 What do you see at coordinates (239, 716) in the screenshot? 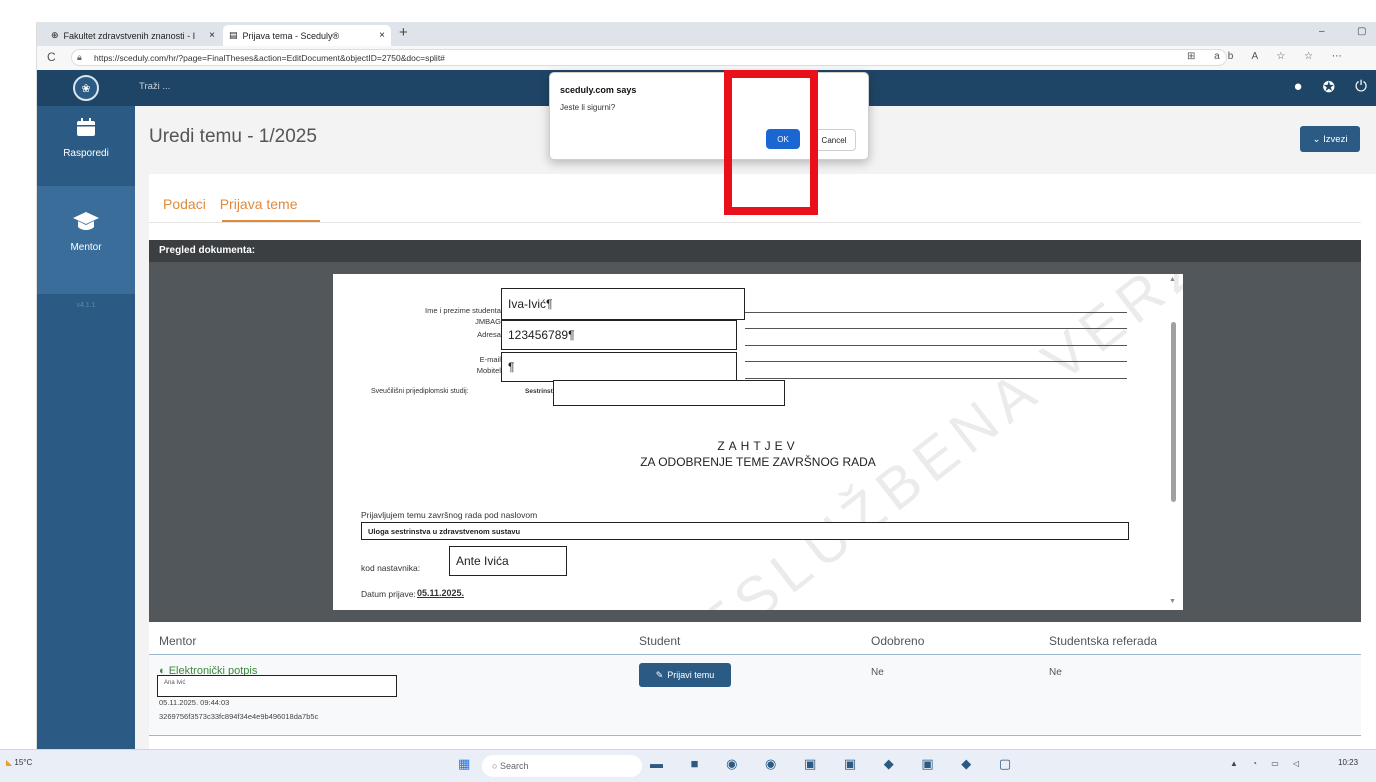
I see `signature-hash: 3269756f3573c33fc894f34e4e9b496018da7b5c` at bounding box center [239, 716].